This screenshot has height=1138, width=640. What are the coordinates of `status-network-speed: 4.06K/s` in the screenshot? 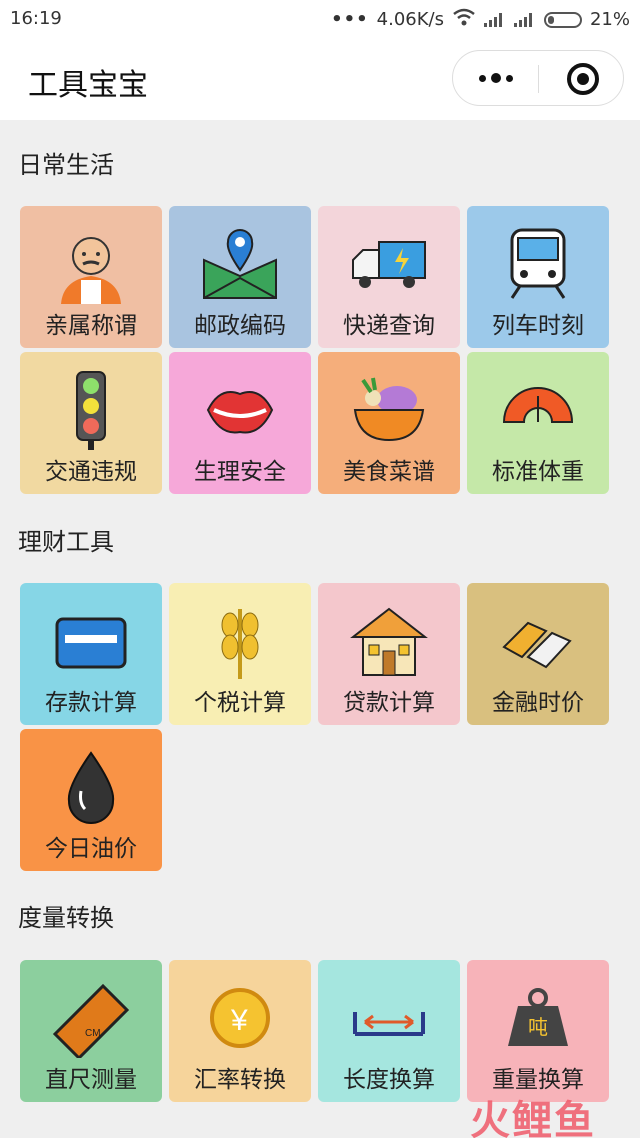 It's located at (410, 19).